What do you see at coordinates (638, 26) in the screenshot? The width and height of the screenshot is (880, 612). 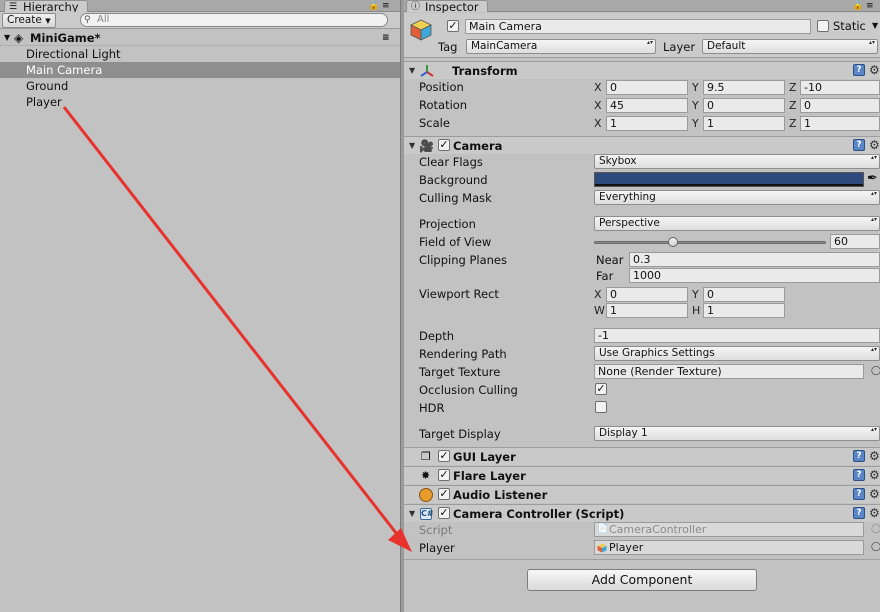 I see `object-name-field: Main Camera` at bounding box center [638, 26].